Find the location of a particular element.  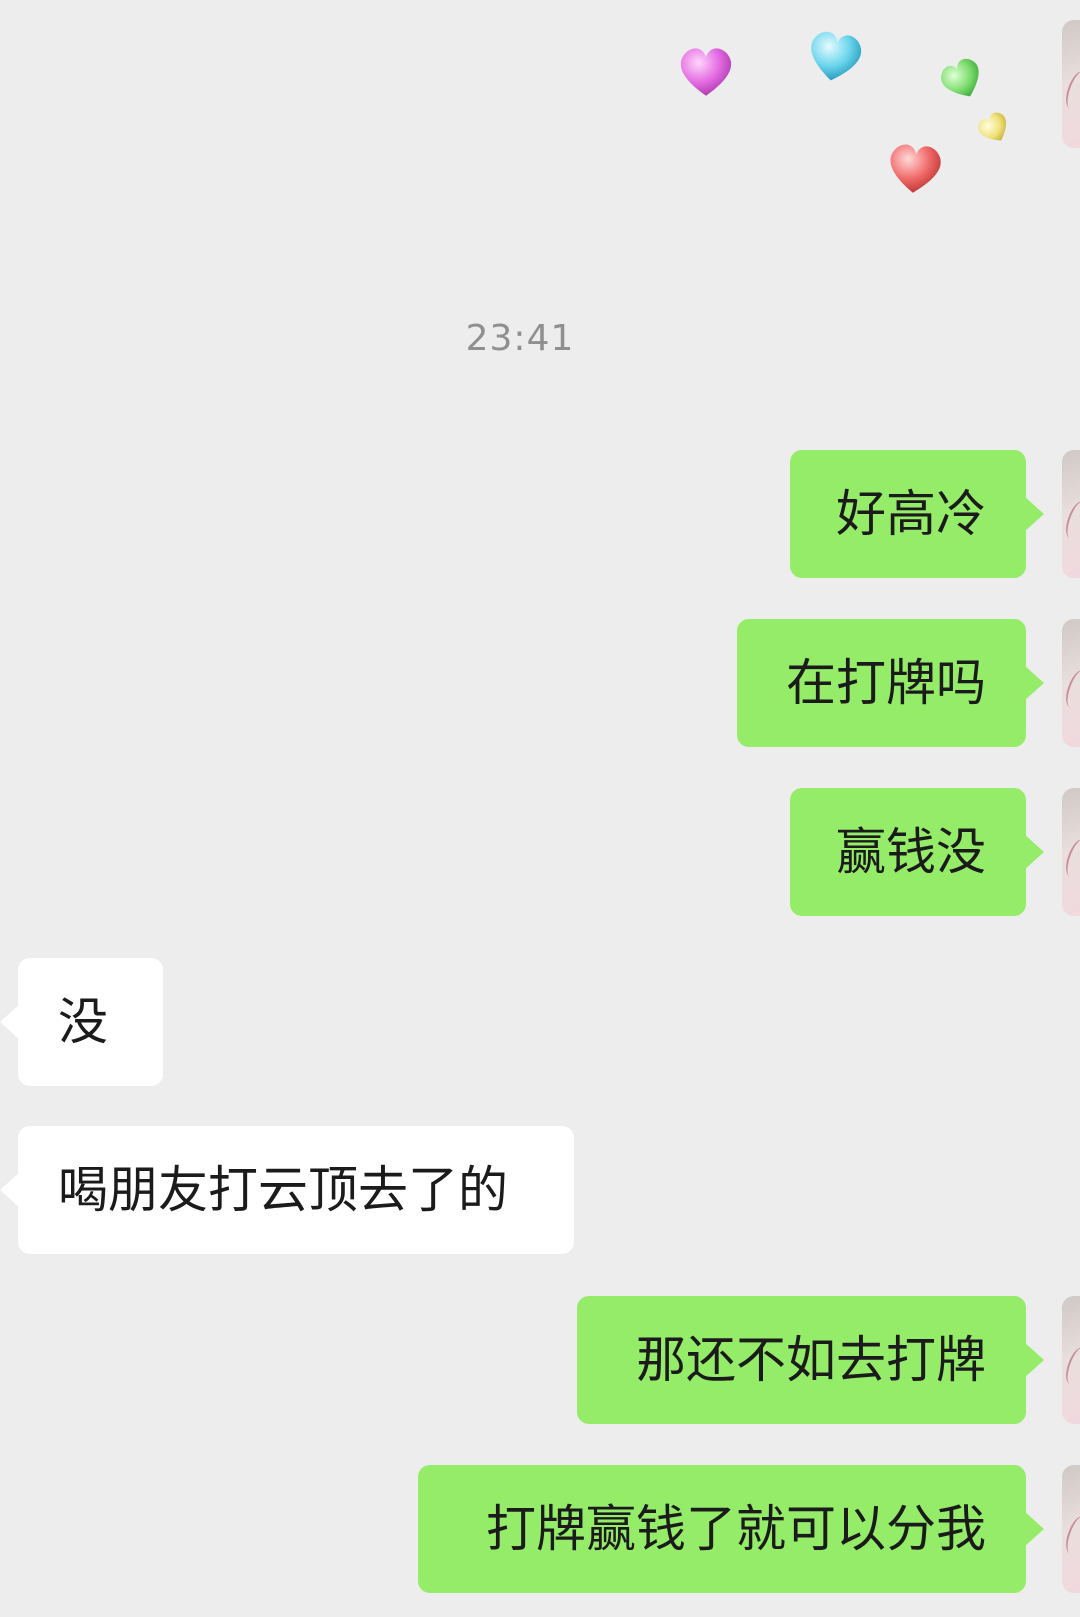

my-message-bubble: 赢钱没 is located at coordinates (917, 852).